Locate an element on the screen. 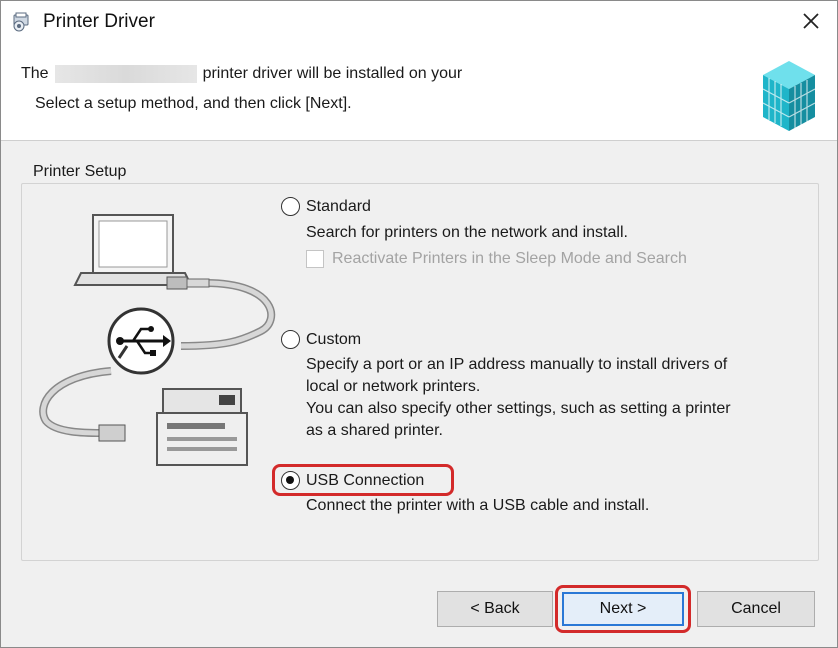 The height and width of the screenshot is (648, 838). header-suffix: printer driver will be installed on your is located at coordinates (332, 73).